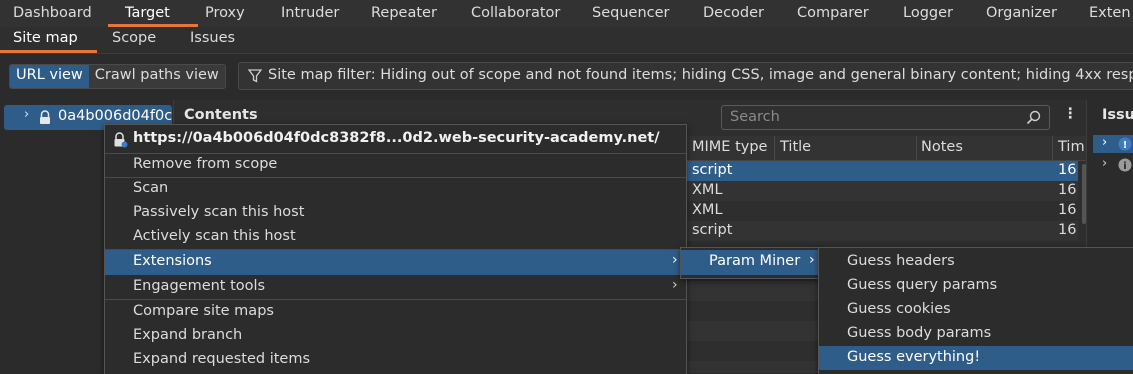 The image size is (1133, 374). Describe the element at coordinates (395, 213) in the screenshot. I see `menu-item-passive-scan: Passively scan this host` at that location.